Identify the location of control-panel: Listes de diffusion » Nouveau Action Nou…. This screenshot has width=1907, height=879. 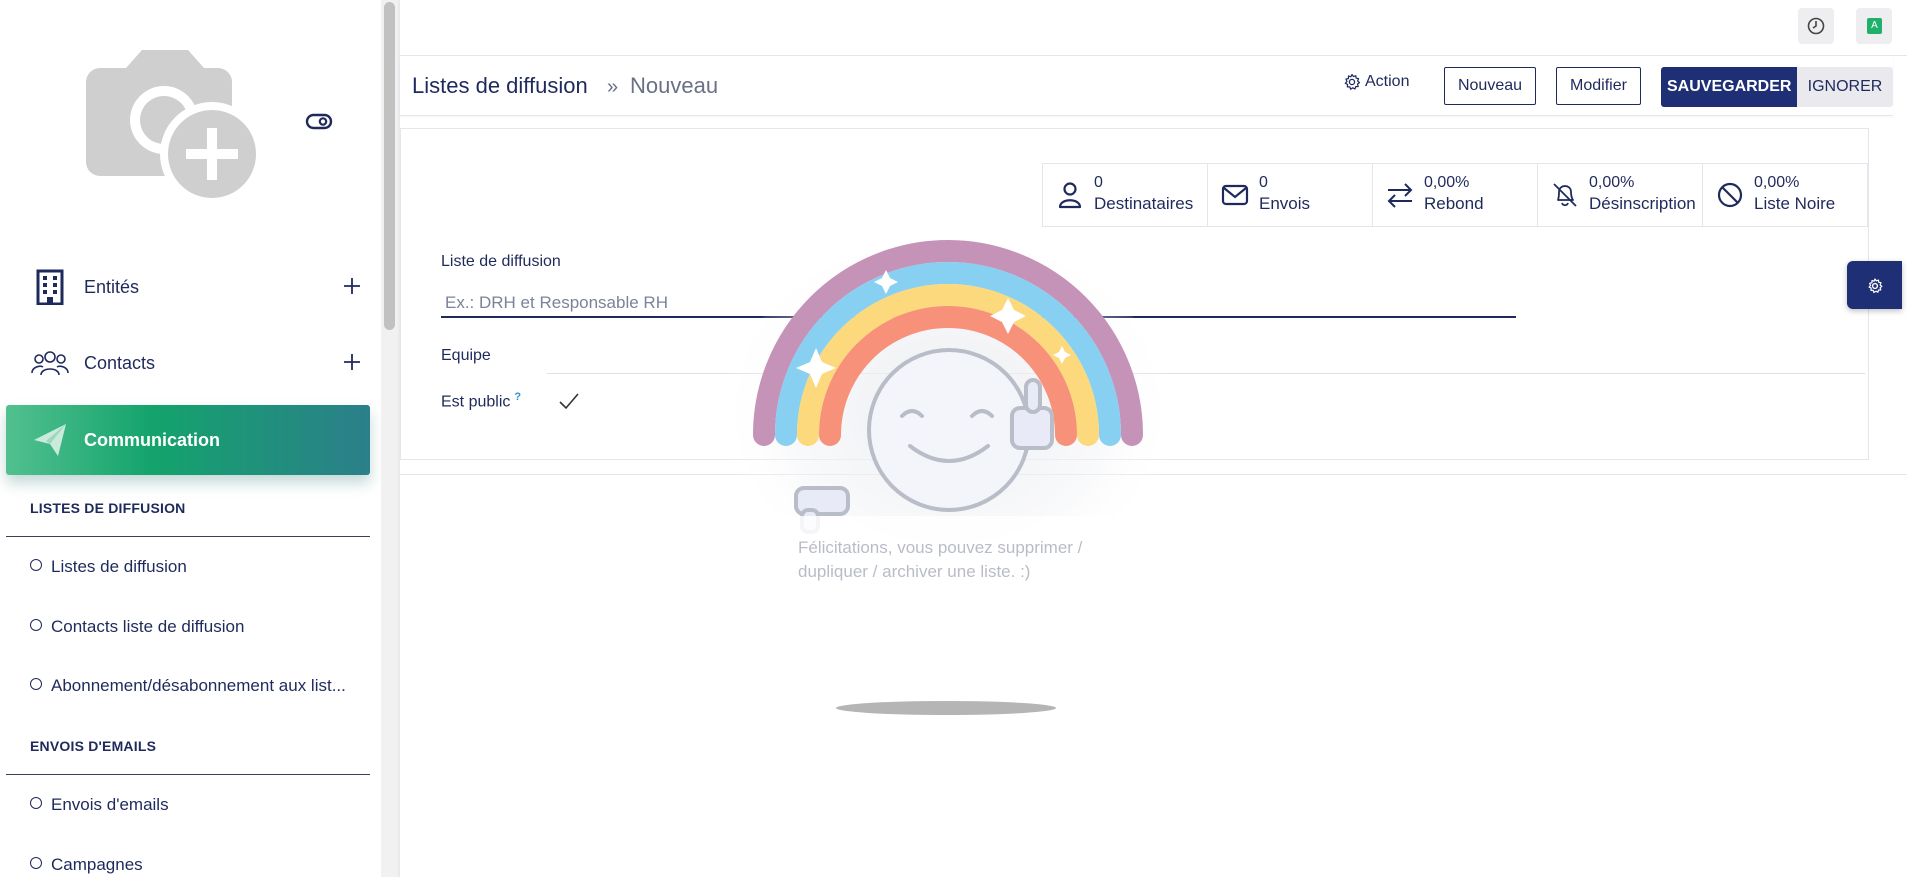
(1146, 86).